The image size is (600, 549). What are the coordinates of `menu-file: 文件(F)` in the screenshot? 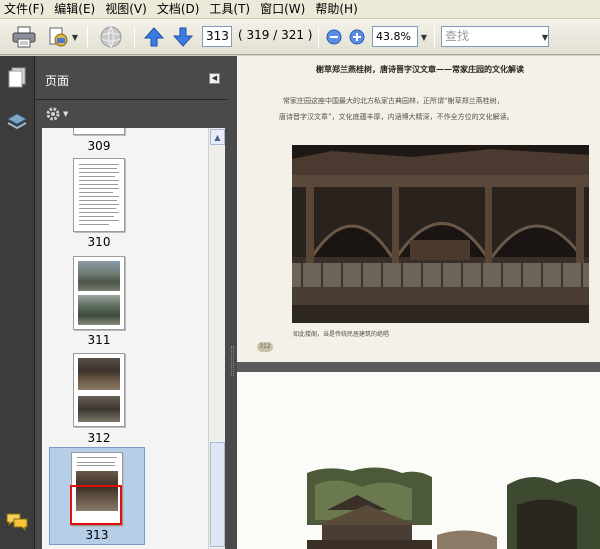 It's located at (24, 9).